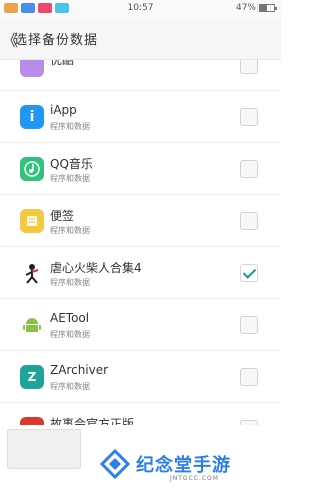 The image size is (320, 500). Describe the element at coordinates (32, 169) in the screenshot. I see `qq-music-icon` at that location.